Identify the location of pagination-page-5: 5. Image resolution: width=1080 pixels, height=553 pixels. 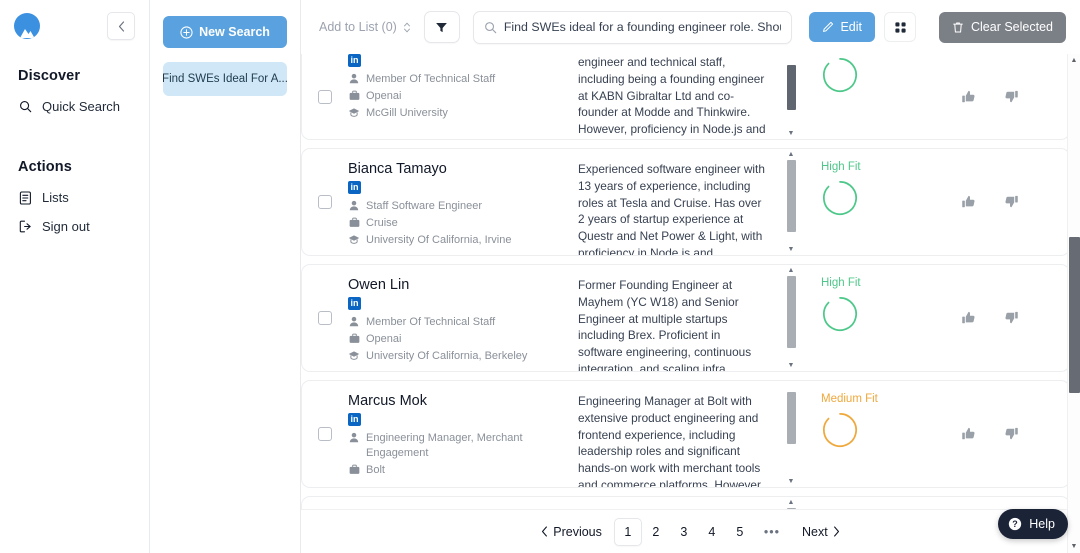
(740, 532).